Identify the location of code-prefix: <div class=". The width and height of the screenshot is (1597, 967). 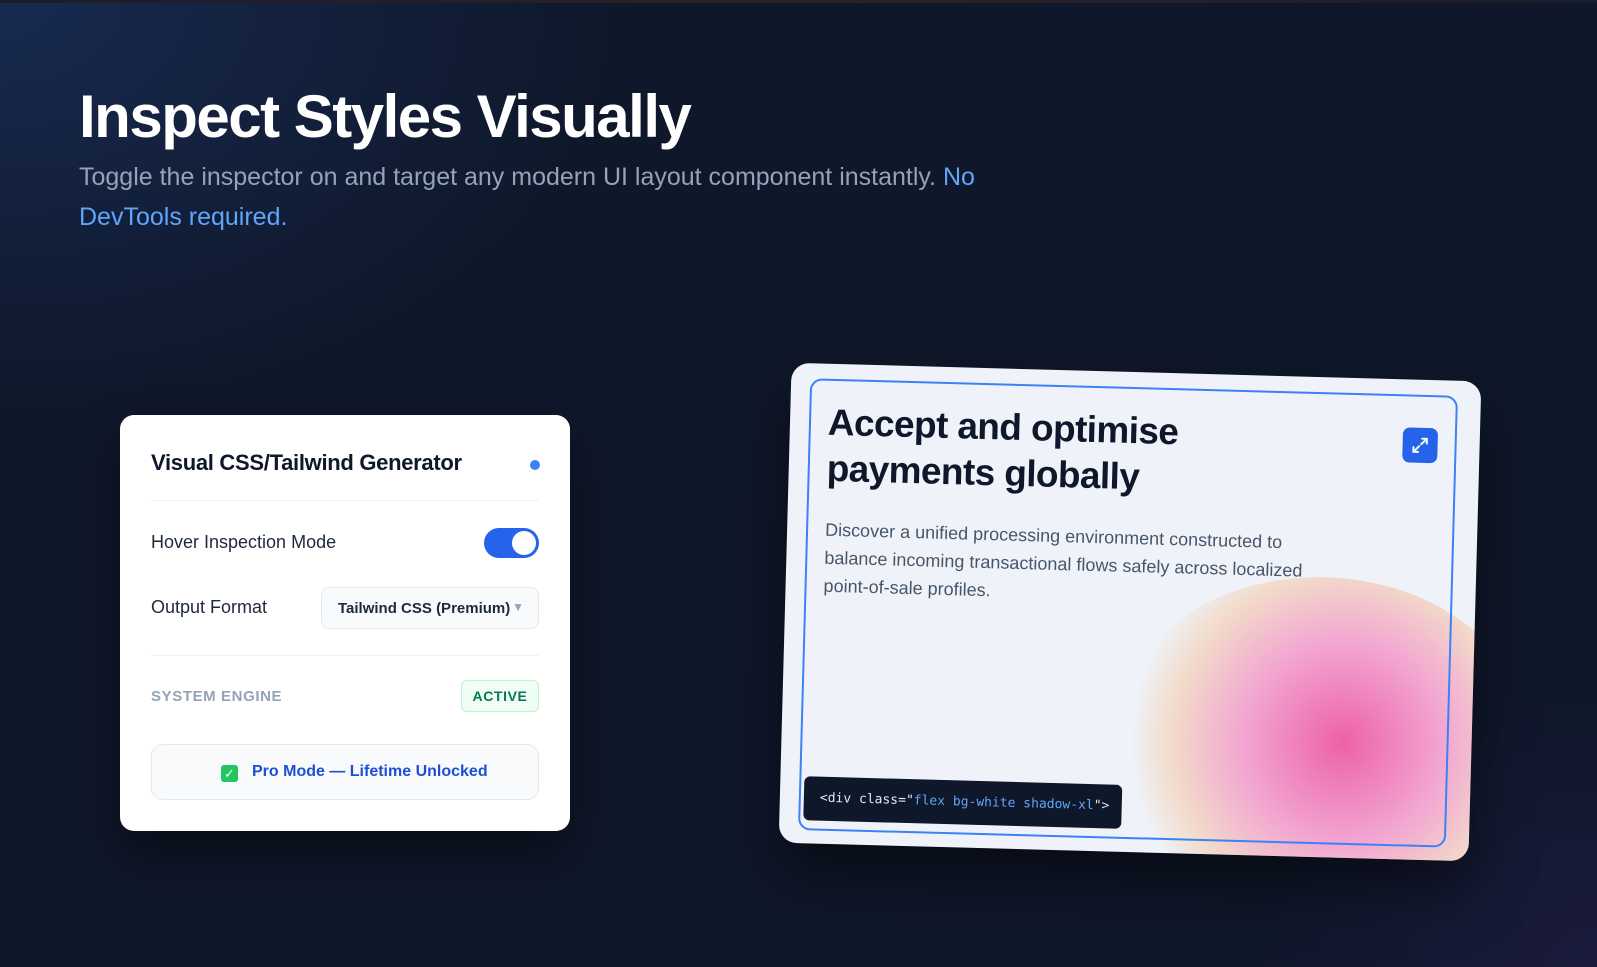
(866, 799).